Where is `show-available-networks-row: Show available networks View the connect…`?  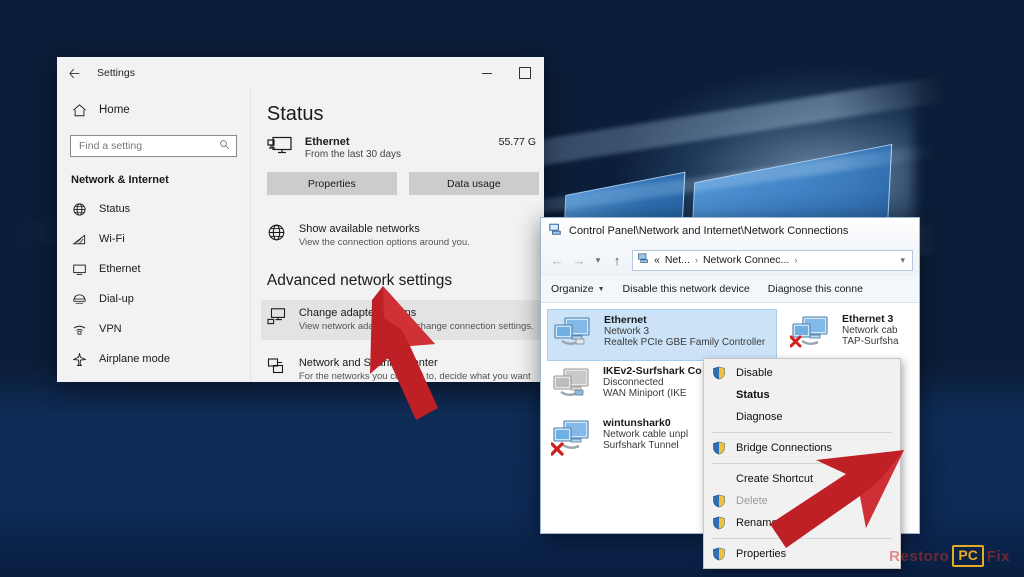 show-available-networks-row: Show available networks View the connect… is located at coordinates (405, 235).